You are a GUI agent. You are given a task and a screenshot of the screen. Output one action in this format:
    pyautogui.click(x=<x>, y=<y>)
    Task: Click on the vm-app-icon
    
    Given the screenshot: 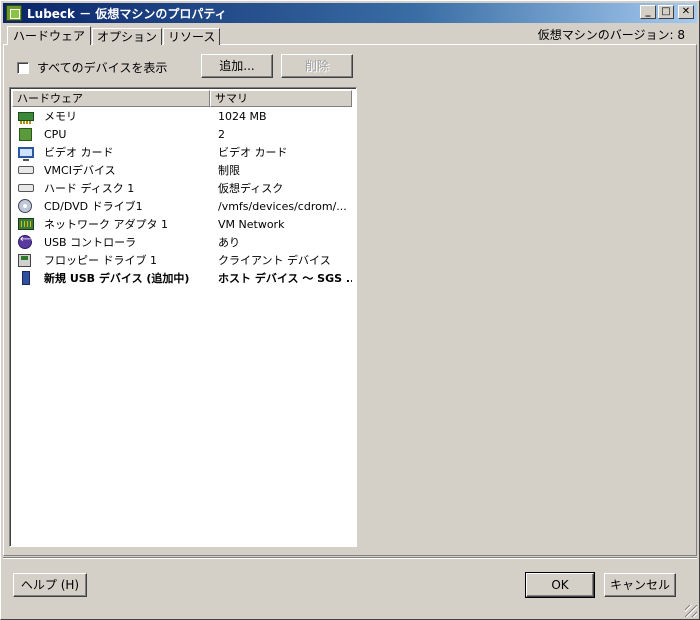 What is the action you would take?
    pyautogui.click(x=14, y=13)
    